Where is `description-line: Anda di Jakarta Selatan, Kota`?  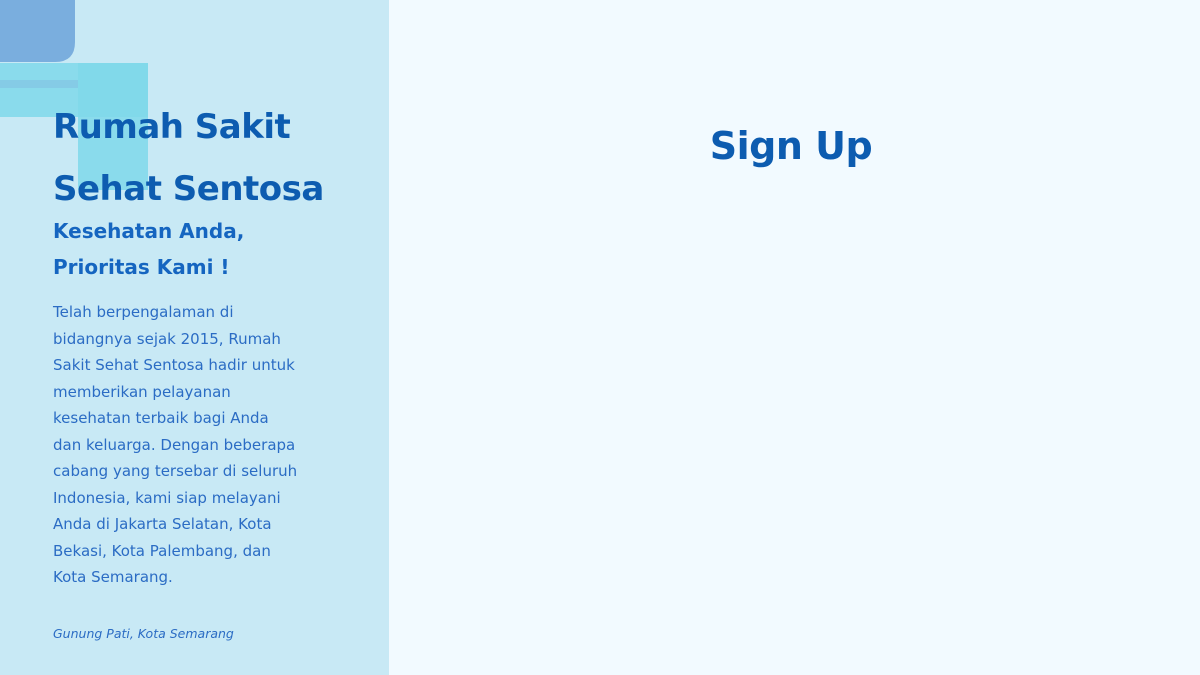
description-line: Anda di Jakarta Selatan, Kota is located at coordinates (162, 524).